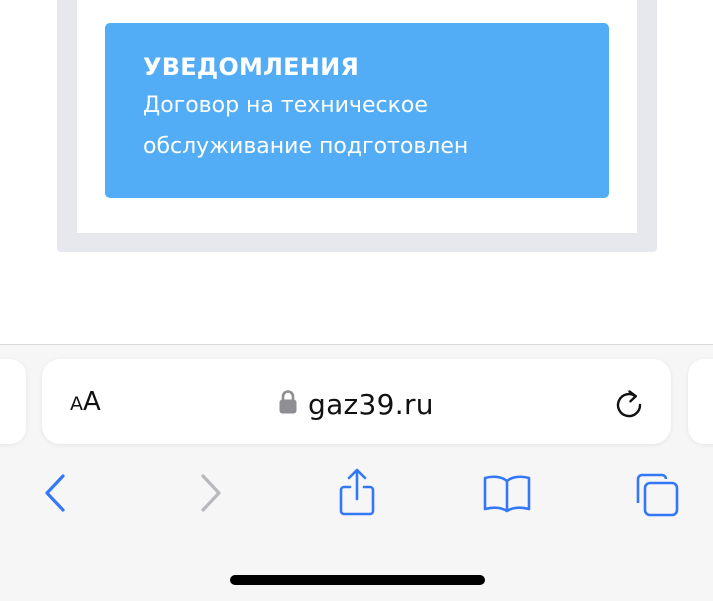 This screenshot has width=713, height=601. I want to click on url-text: gaz39.ru, so click(371, 404).